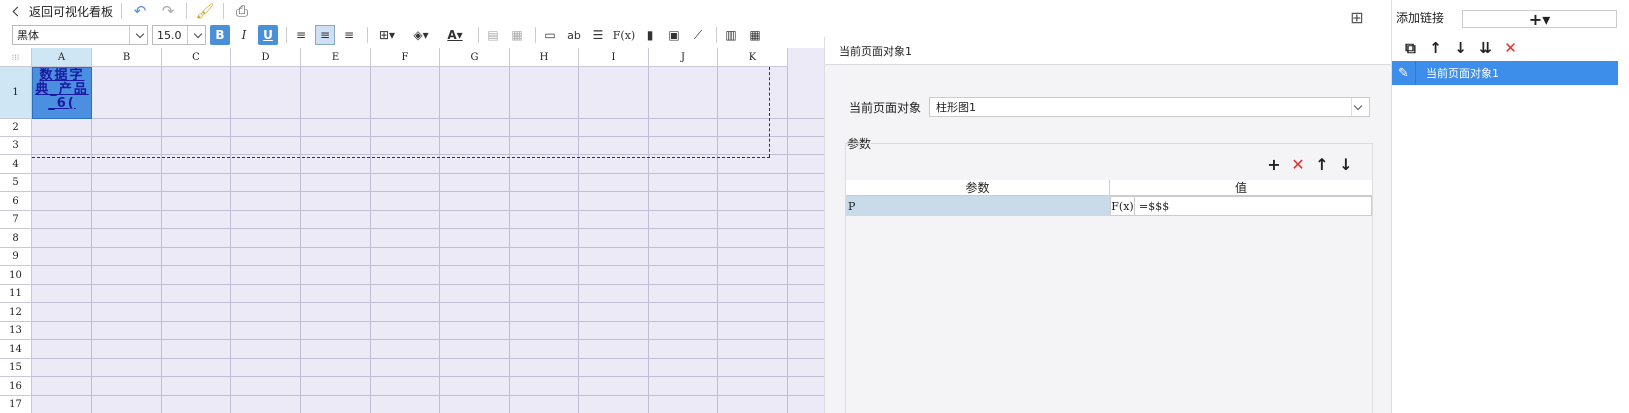 The image size is (1629, 413). Describe the element at coordinates (16, 93) in the screenshot. I see `row-header: 1` at that location.